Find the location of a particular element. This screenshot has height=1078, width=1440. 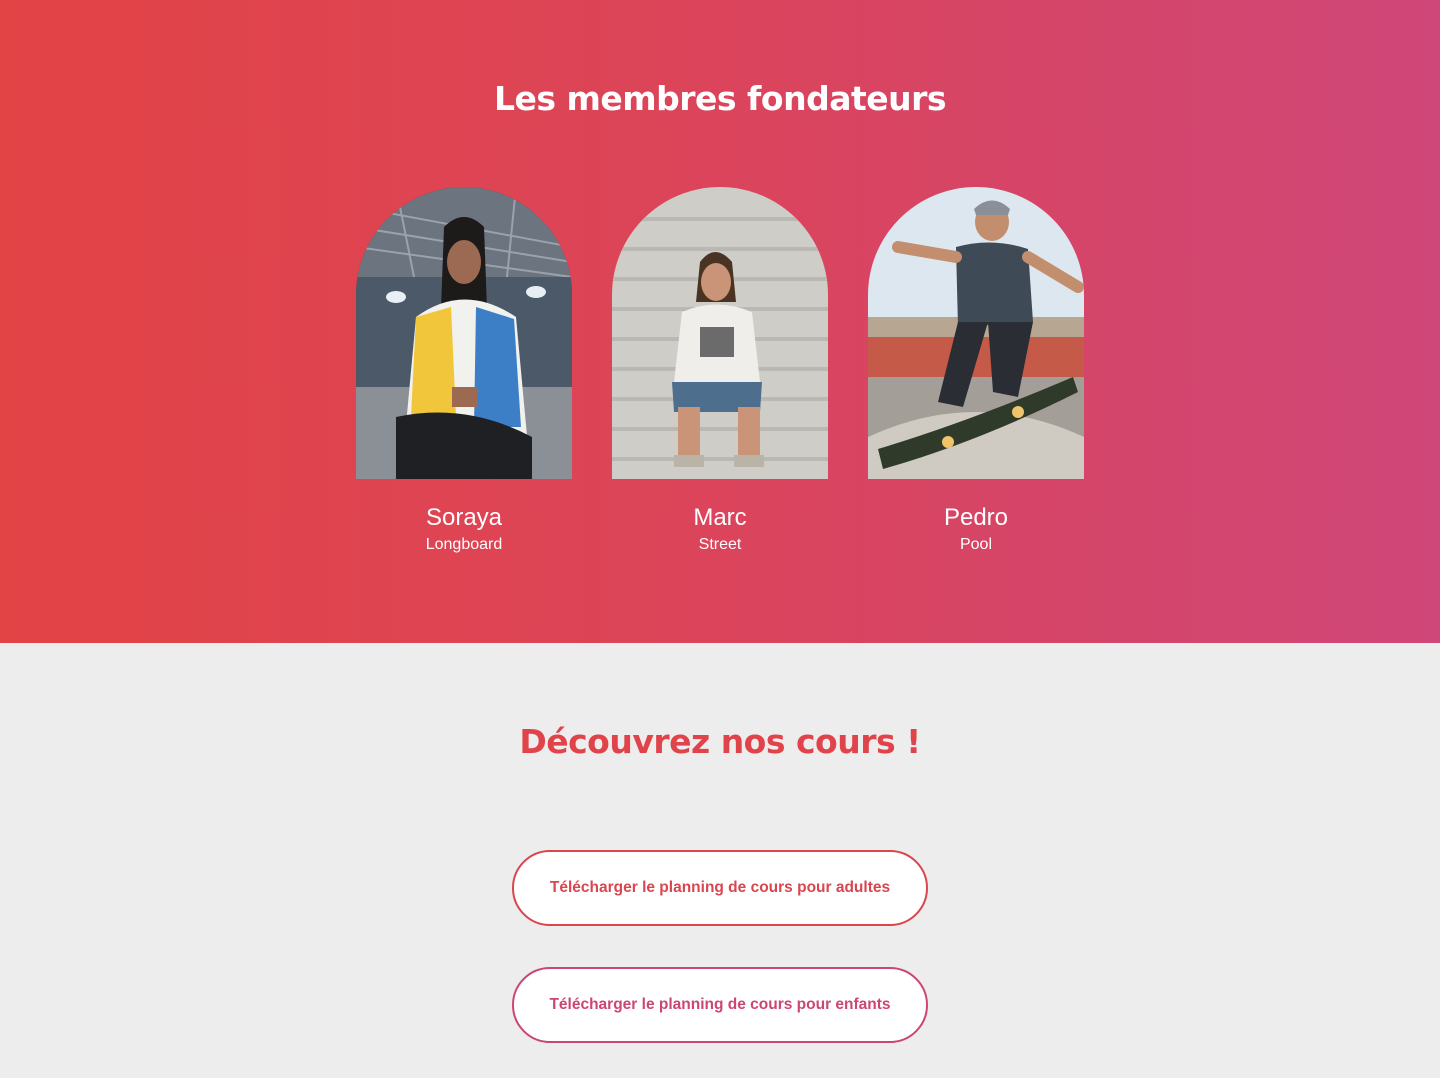

member-photo-pedro is located at coordinates (976, 333).